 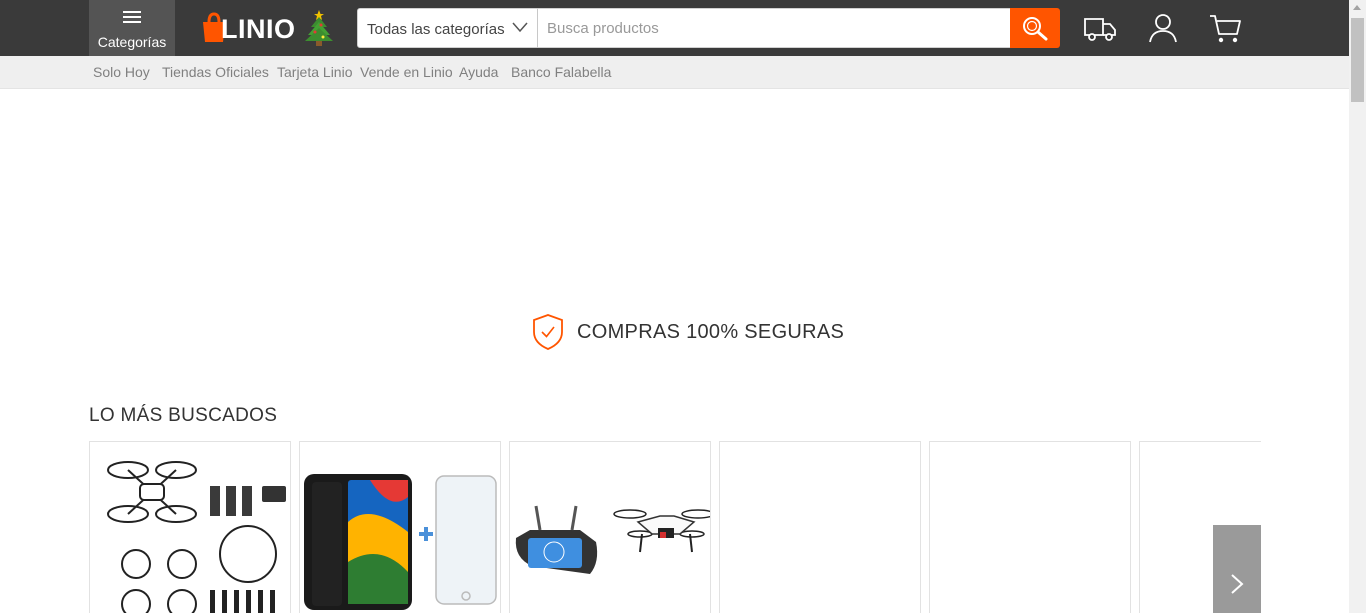 What do you see at coordinates (406, 72) in the screenshot?
I see `subnav-vende-en-linio: Vende en Linio` at bounding box center [406, 72].